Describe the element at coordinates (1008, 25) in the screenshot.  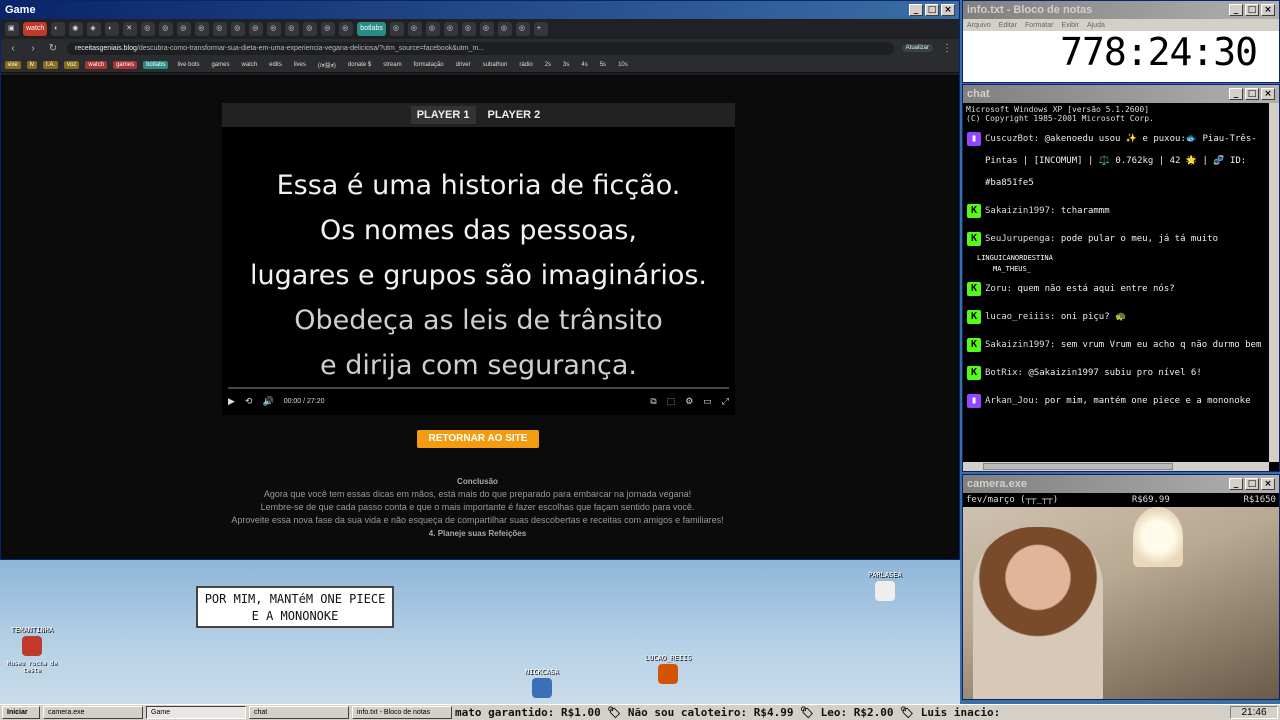
I see `menu-editar: Editar` at that location.